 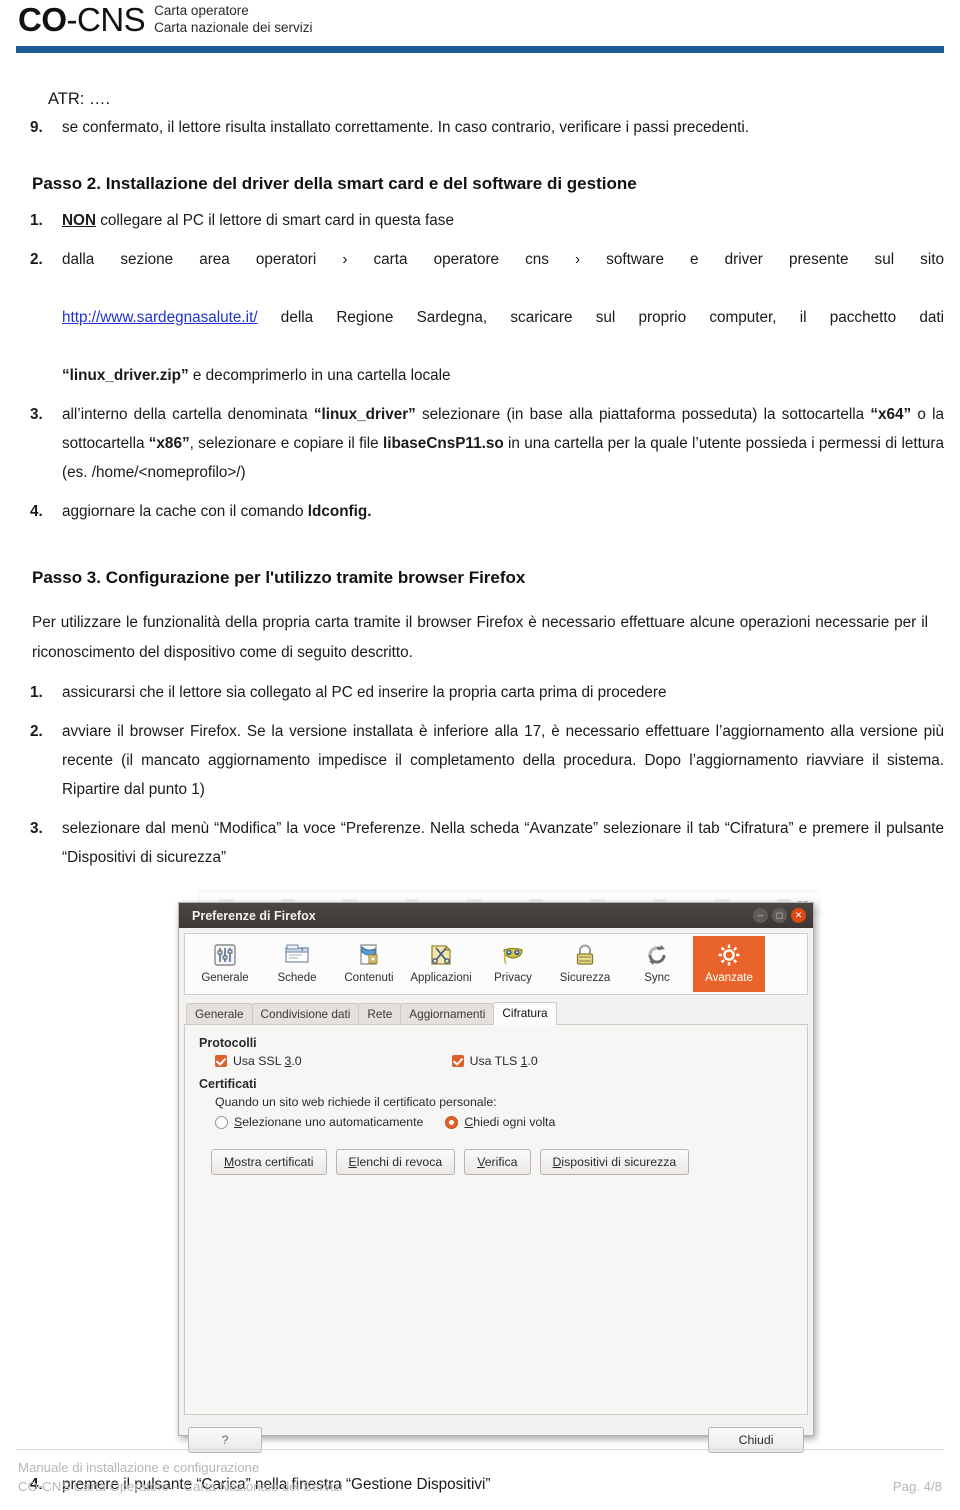 I want to click on checkbox-usa-ssl: Usa SSL 3.0, so click(x=258, y=1061).